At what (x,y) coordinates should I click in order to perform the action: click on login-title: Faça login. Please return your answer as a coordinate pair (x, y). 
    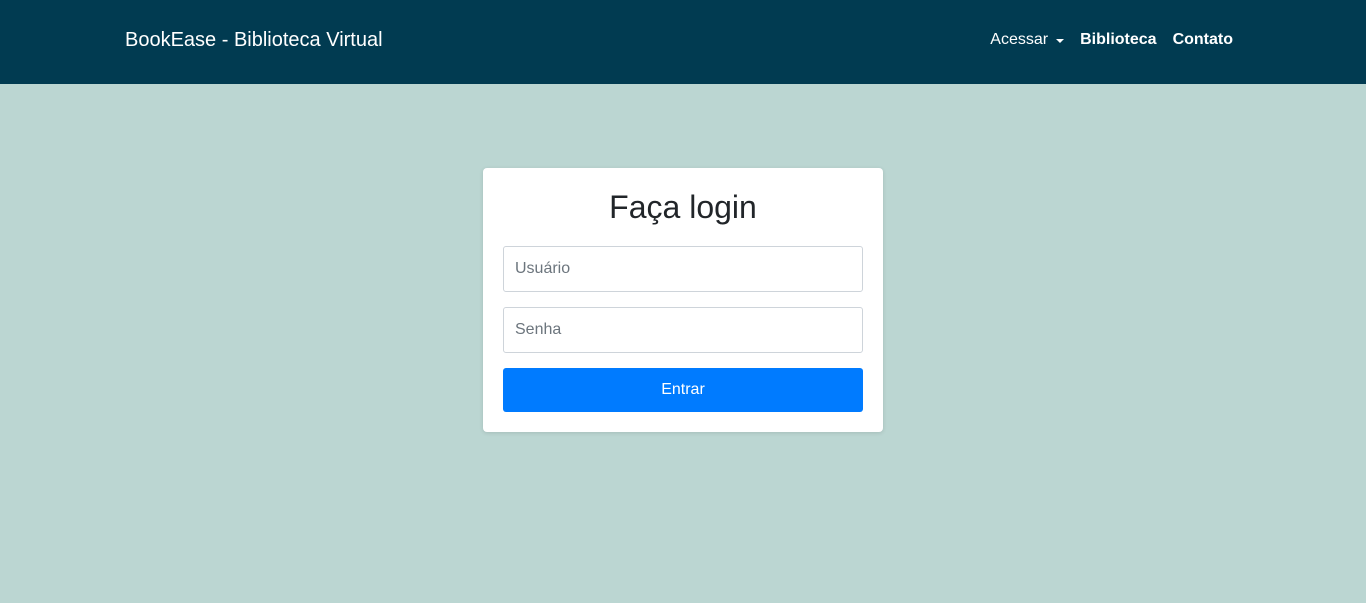
    Looking at the image, I should click on (683, 207).